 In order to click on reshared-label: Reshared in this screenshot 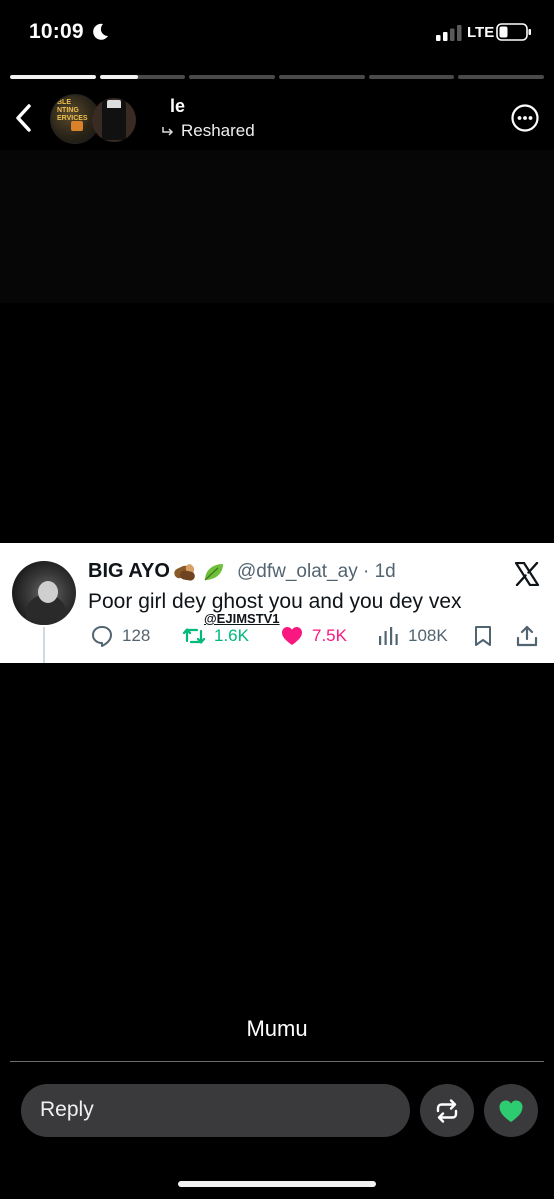, I will do `click(218, 130)`.